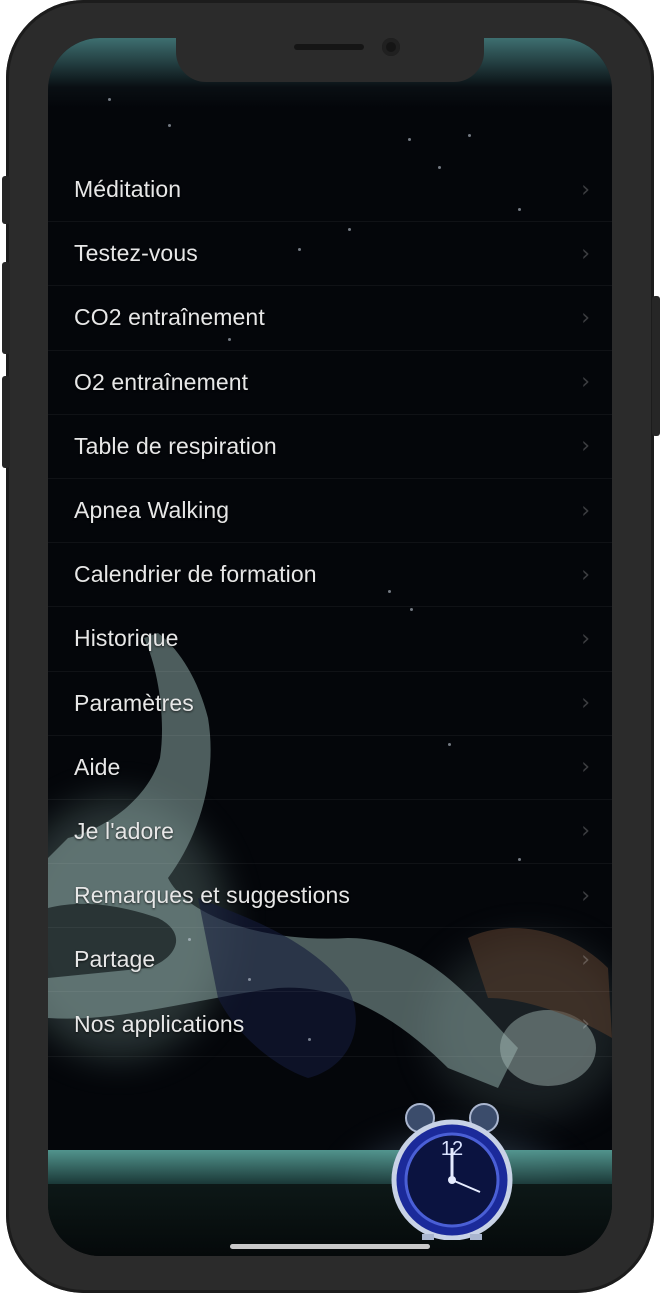 The height and width of the screenshot is (1293, 660). What do you see at coordinates (128, 189) in the screenshot?
I see `menu-item-label: Méditation` at bounding box center [128, 189].